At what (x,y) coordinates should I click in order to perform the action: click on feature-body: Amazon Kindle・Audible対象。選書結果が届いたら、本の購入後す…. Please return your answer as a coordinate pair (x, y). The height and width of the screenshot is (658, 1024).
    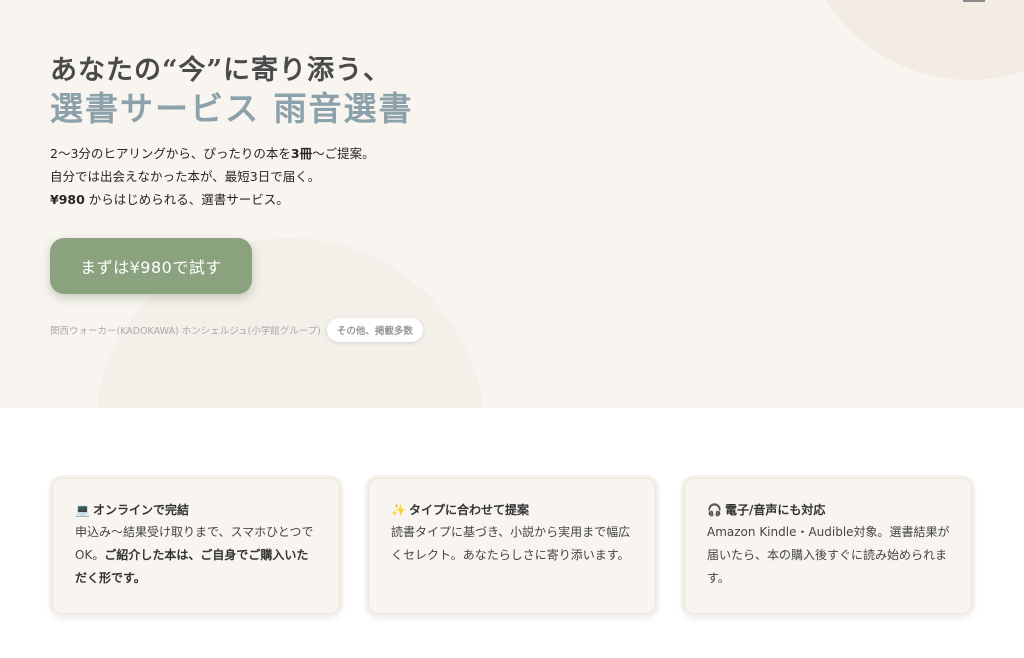
    Looking at the image, I should click on (829, 555).